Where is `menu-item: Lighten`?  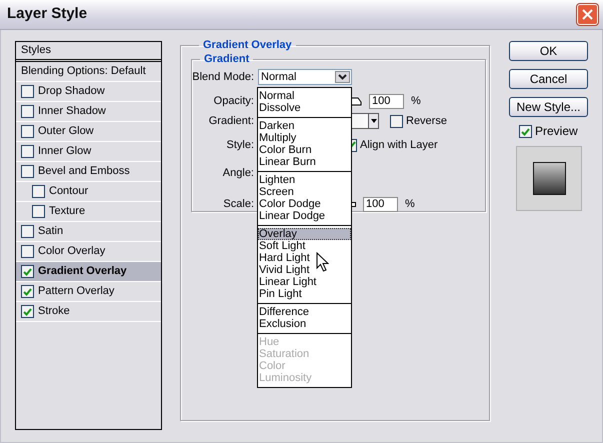
menu-item: Lighten is located at coordinates (304, 180).